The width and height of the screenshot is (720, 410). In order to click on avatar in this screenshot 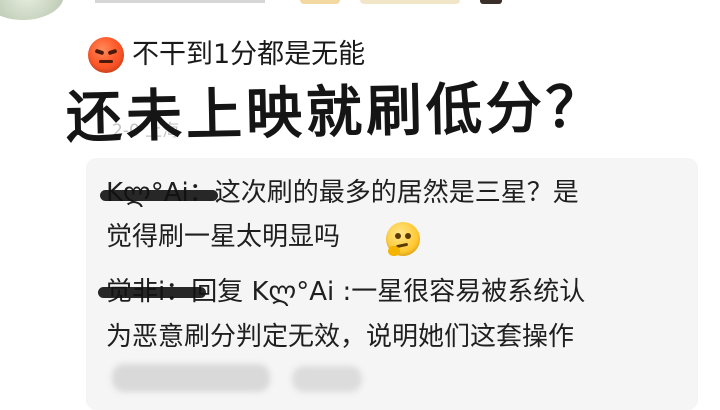, I will do `click(32, 10)`.